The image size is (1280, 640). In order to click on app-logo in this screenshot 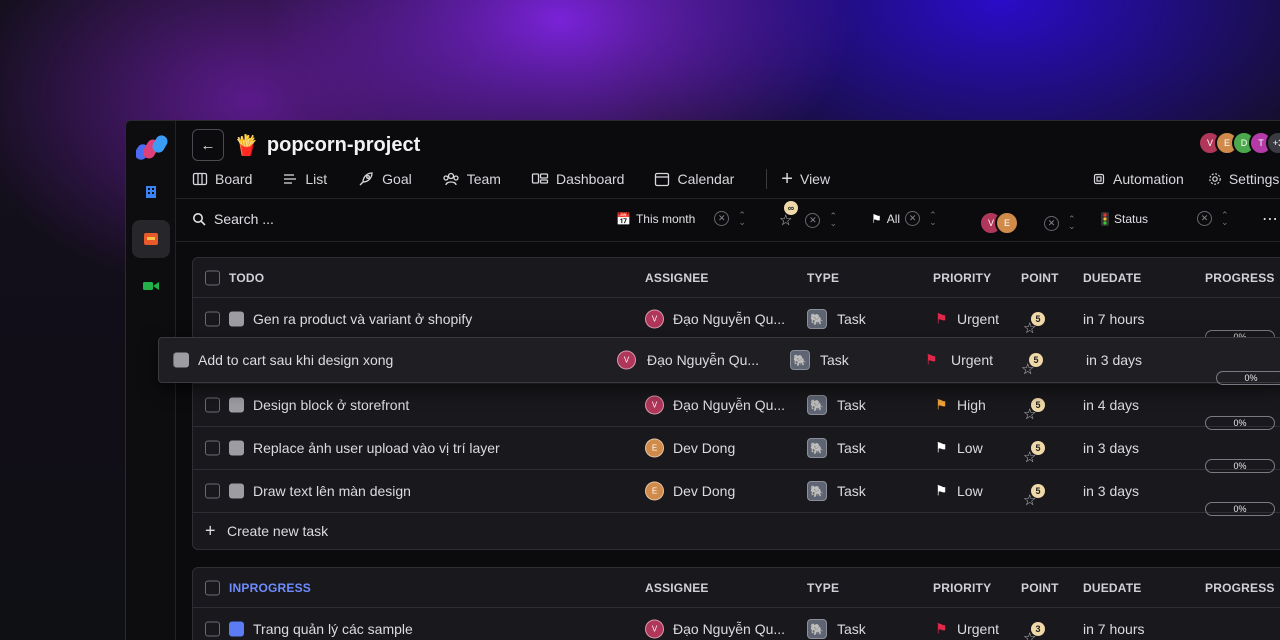, I will do `click(151, 148)`.